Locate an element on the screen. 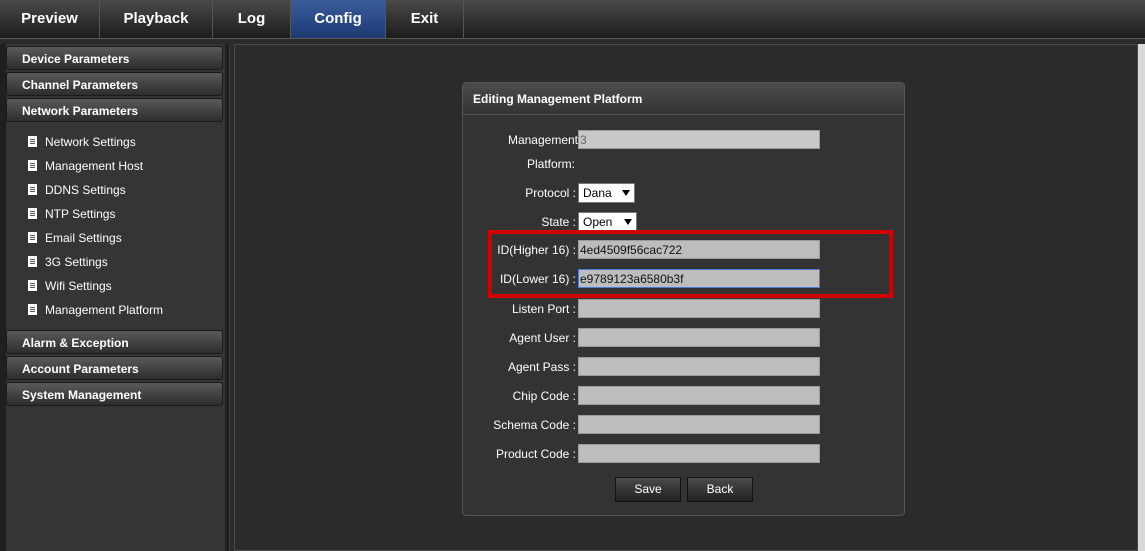 Image resolution: width=1145 pixels, height=551 pixels. agent-pass-field is located at coordinates (699, 366).